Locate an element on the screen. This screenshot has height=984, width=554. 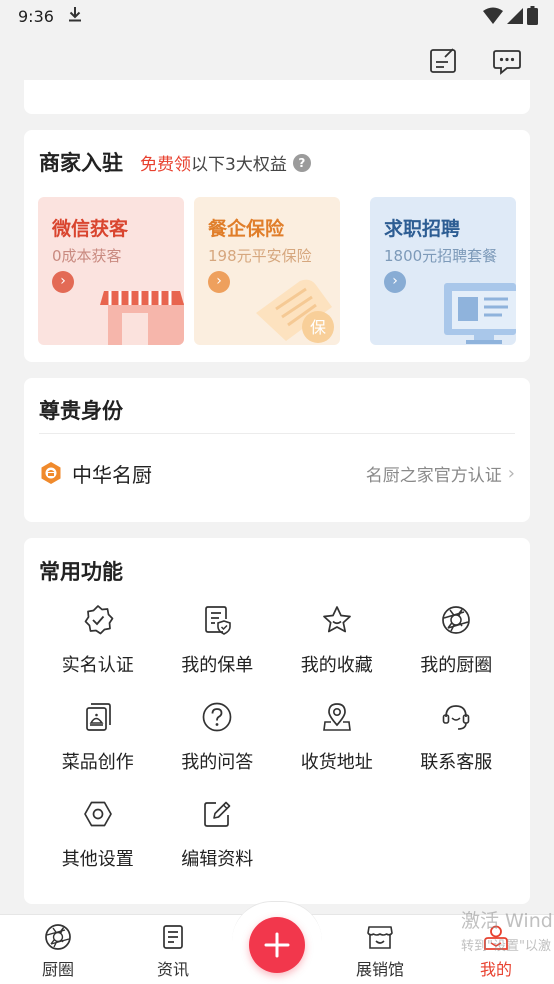
activation-watermark: 激活 Wind 转到"设置"以激 is located at coordinates (507, 930).